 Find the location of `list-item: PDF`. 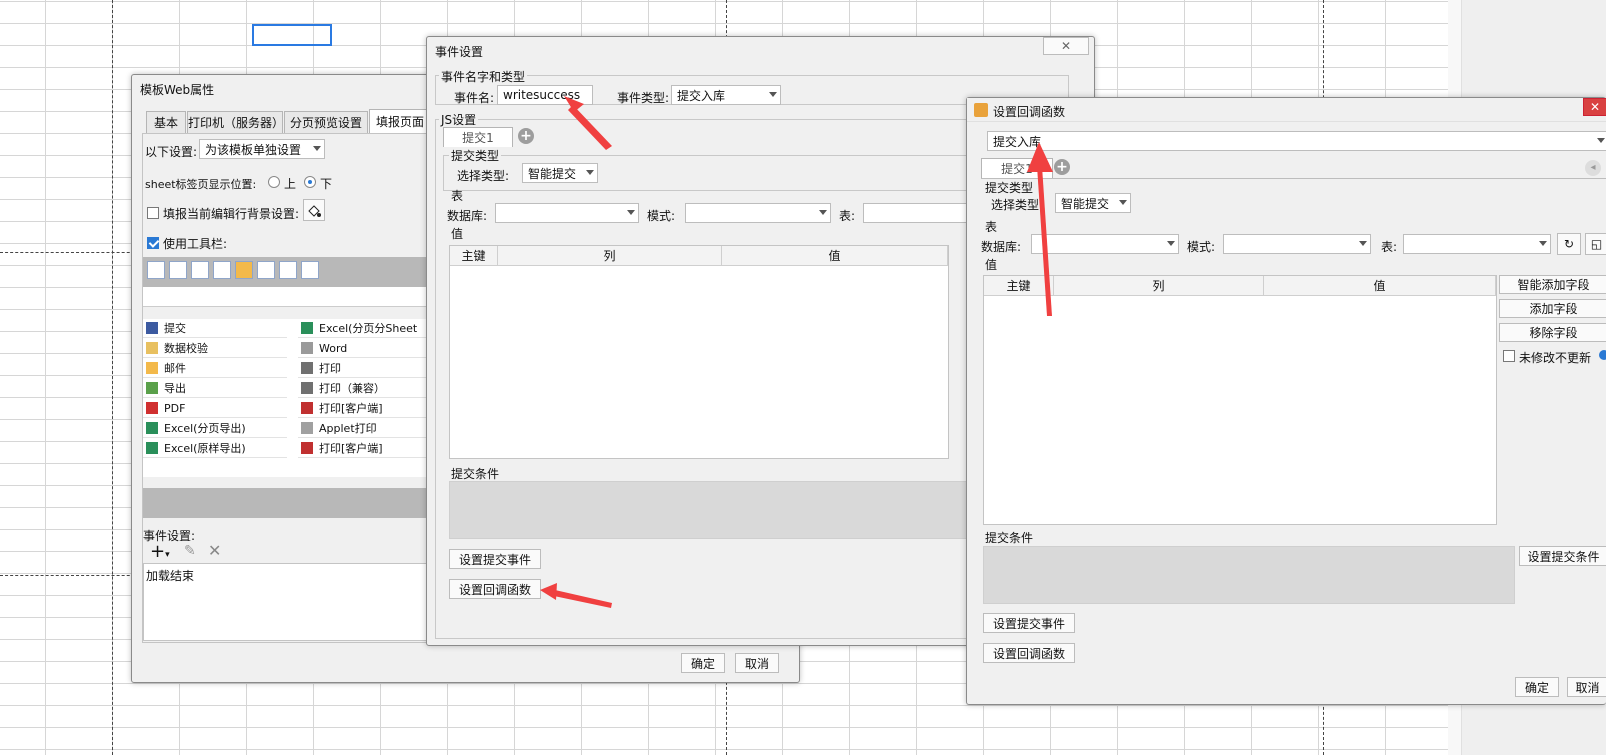

list-item: PDF is located at coordinates (215, 408).